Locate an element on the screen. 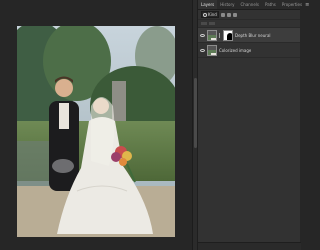 This screenshot has width=320, height=250. panel-menu-icon: ≡ is located at coordinates (308, 4).